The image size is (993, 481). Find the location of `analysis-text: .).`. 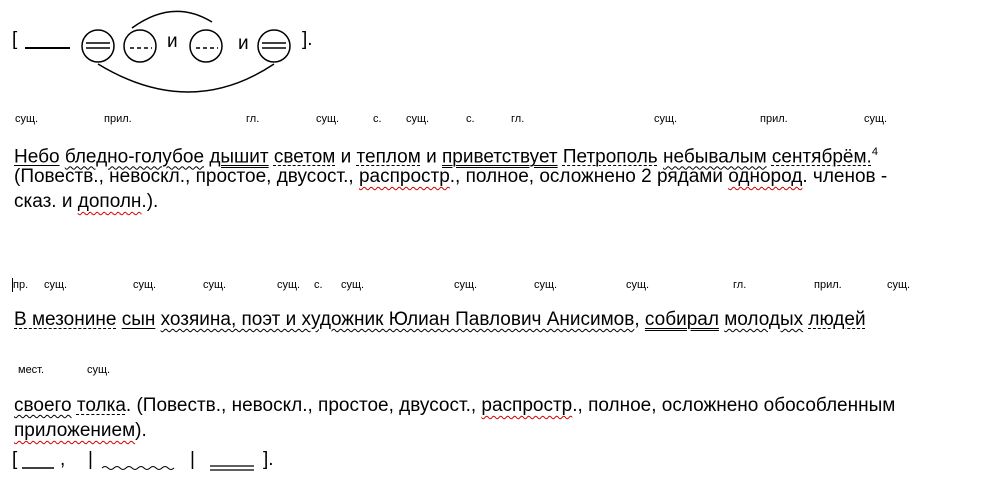

analysis-text: .). is located at coordinates (150, 201).